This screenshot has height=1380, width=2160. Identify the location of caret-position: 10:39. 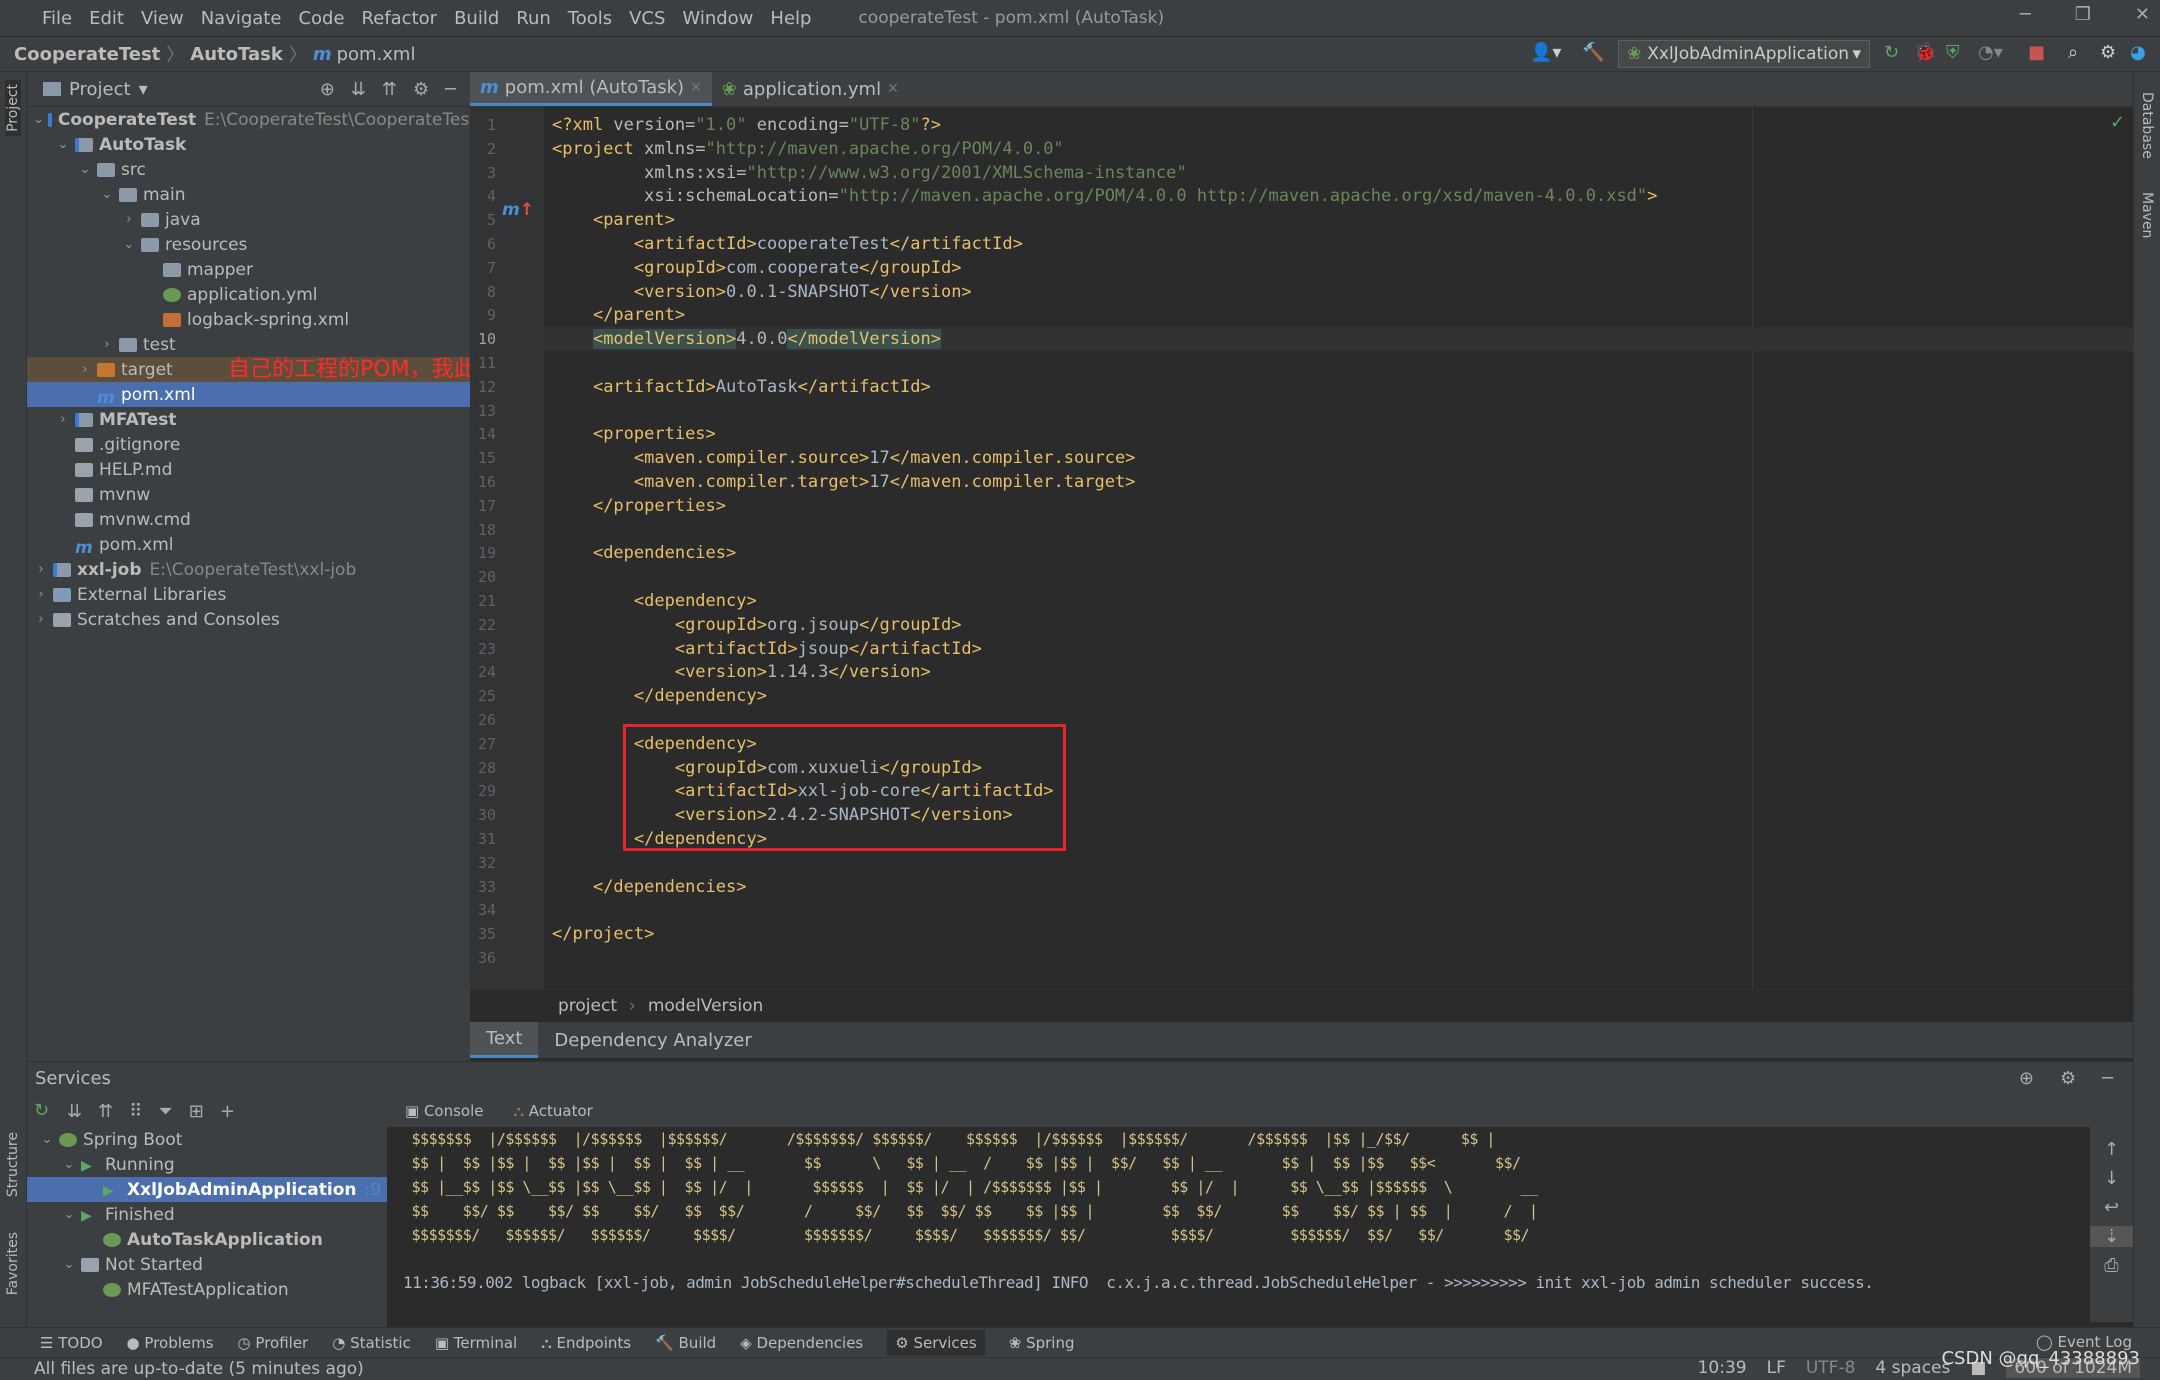
(1722, 1368).